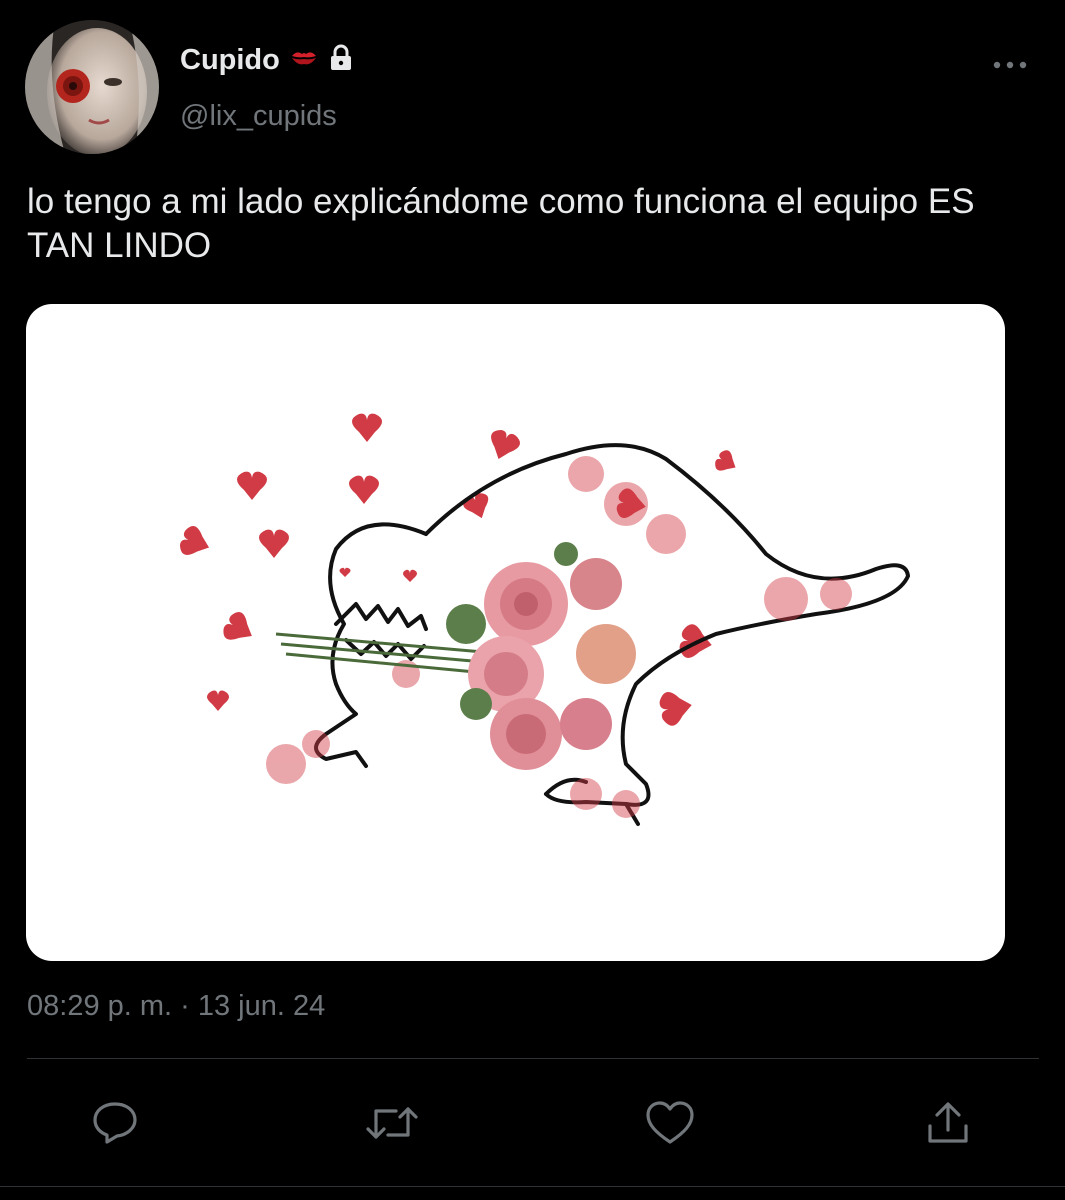 The width and height of the screenshot is (1065, 1200). What do you see at coordinates (341, 60) in the screenshot?
I see `lock-icon` at bounding box center [341, 60].